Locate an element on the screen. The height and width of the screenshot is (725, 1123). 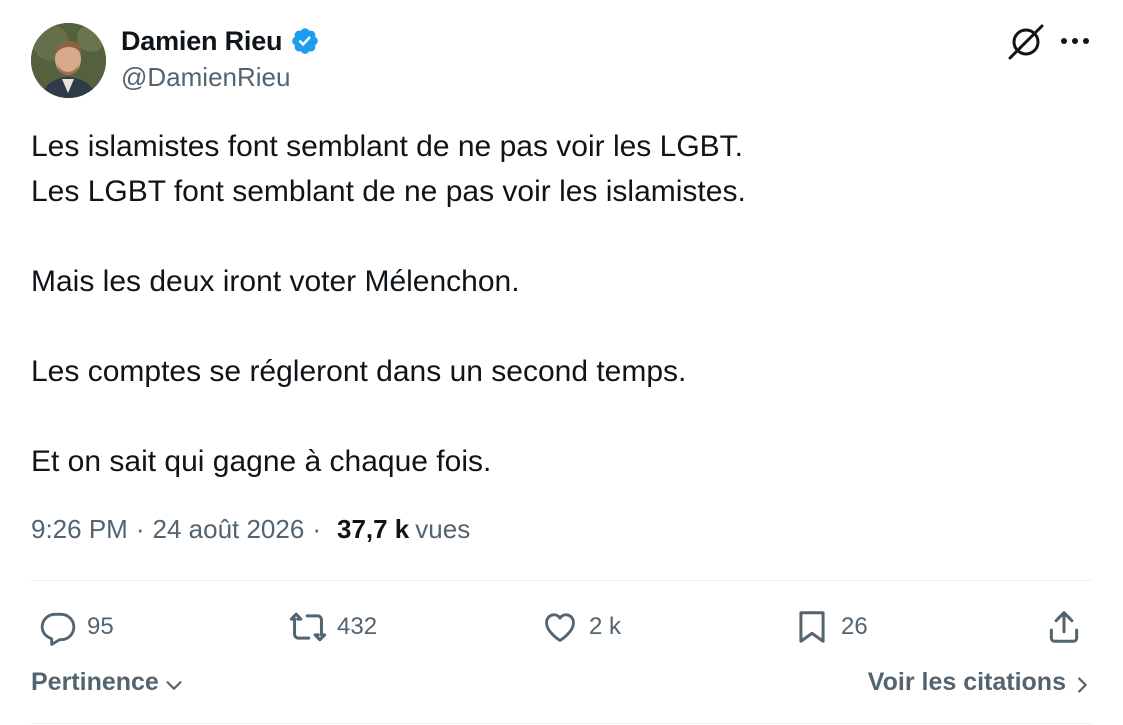
tweet-meta: 9:26 PM · 24 août 2026 · 37,7 k vues is located at coordinates (250, 529).